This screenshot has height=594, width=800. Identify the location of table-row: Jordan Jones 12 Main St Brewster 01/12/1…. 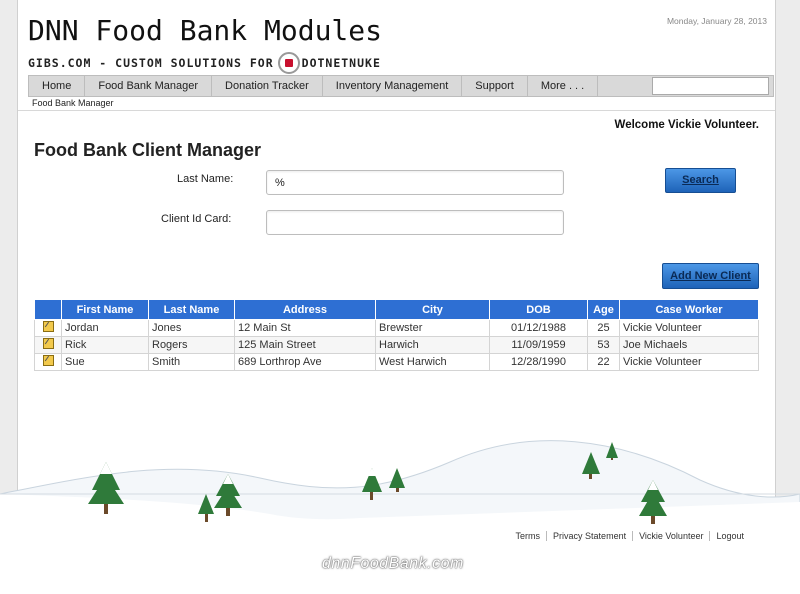
(396, 328).